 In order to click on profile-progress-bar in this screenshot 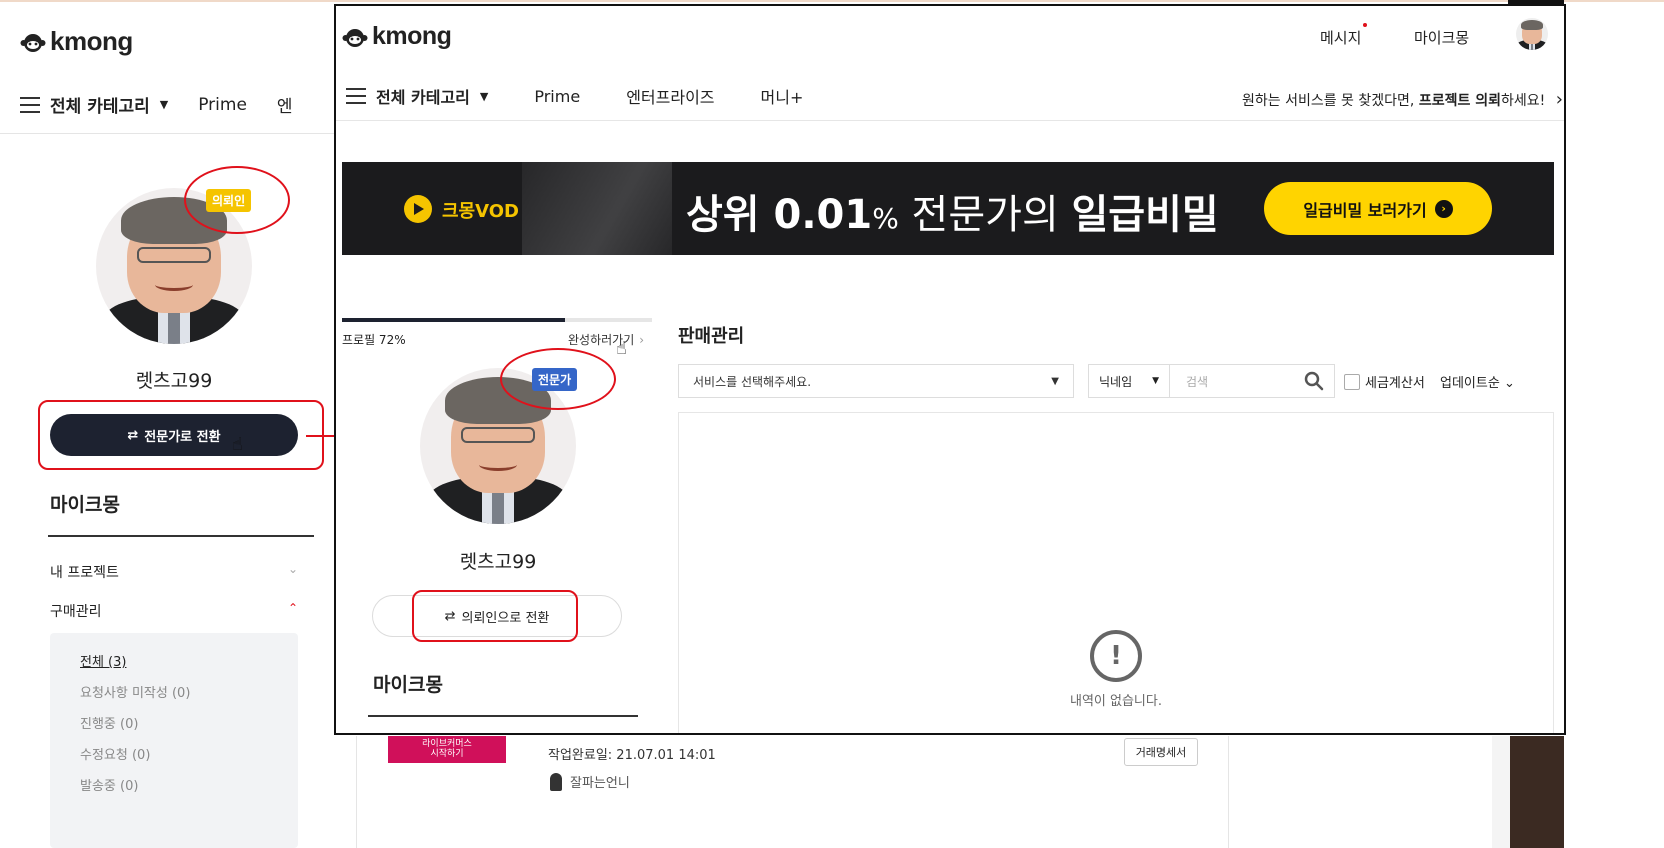, I will do `click(497, 320)`.